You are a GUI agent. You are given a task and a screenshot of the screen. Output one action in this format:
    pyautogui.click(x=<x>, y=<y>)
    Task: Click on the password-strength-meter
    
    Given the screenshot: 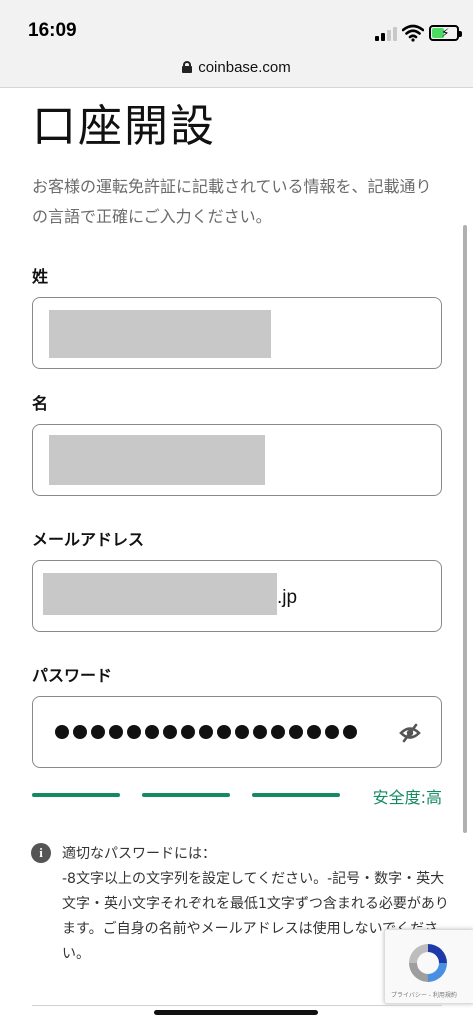 What is the action you would take?
    pyautogui.click(x=186, y=795)
    